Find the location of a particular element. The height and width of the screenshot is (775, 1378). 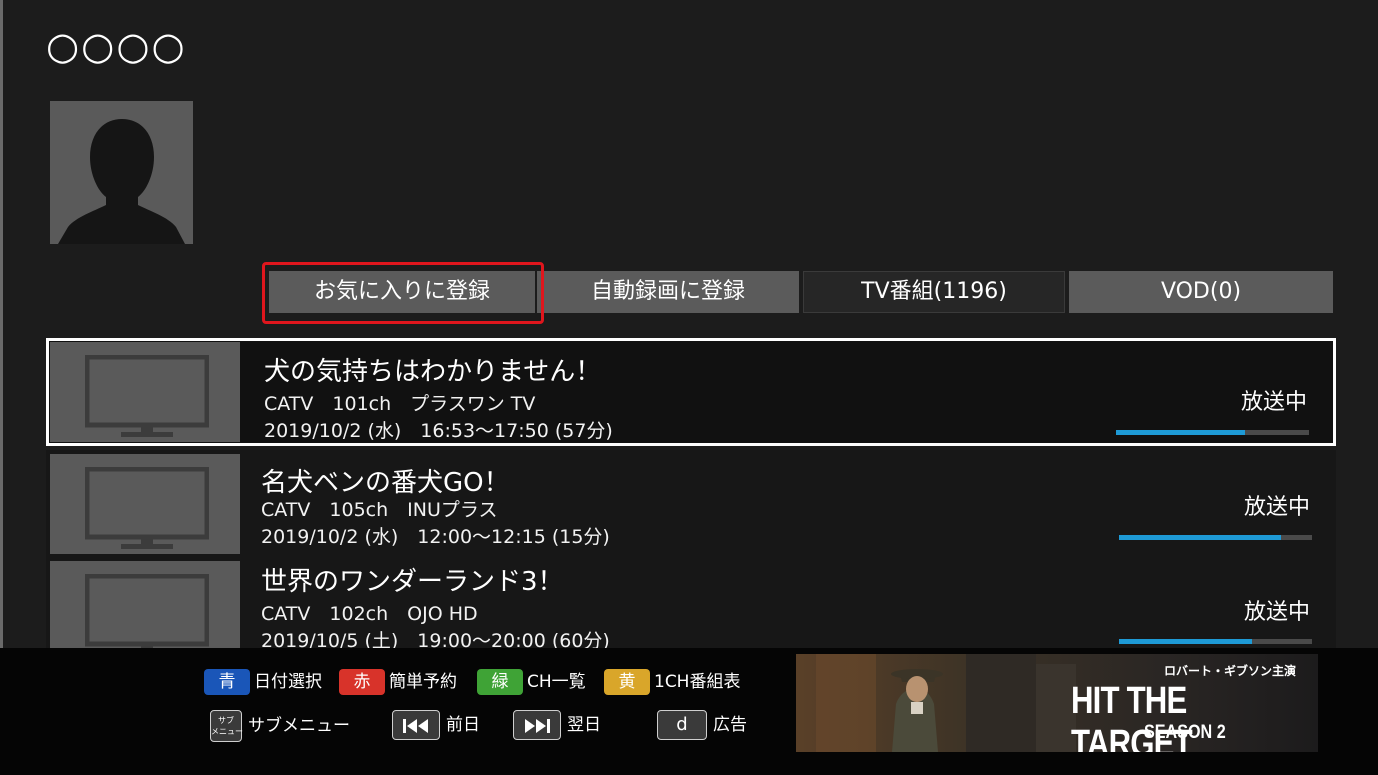

ad-banner: ロバート・ギブソン主演 HIT THE TARGET SEASON 2 is located at coordinates (1057, 703).